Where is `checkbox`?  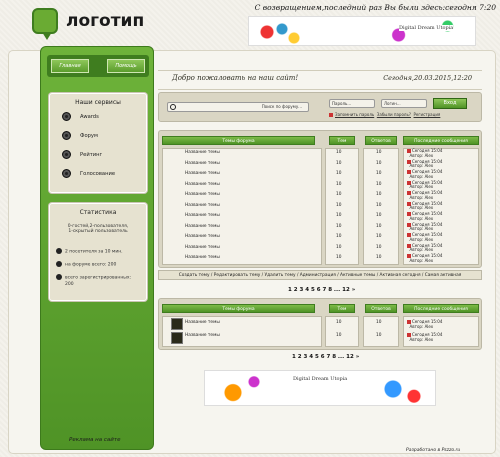
checkbox is located at coordinates (331, 115).